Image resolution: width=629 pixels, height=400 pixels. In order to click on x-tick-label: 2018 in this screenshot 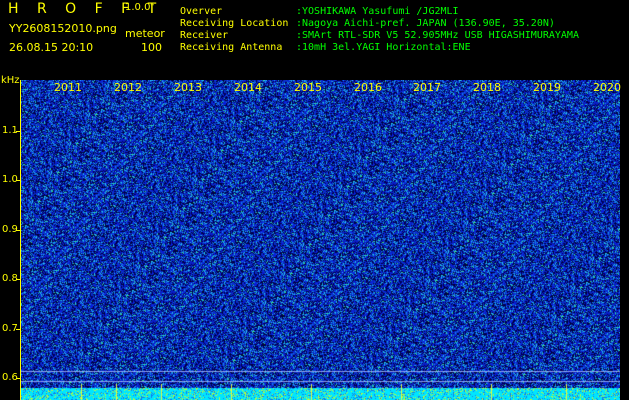, I will do `click(487, 87)`.